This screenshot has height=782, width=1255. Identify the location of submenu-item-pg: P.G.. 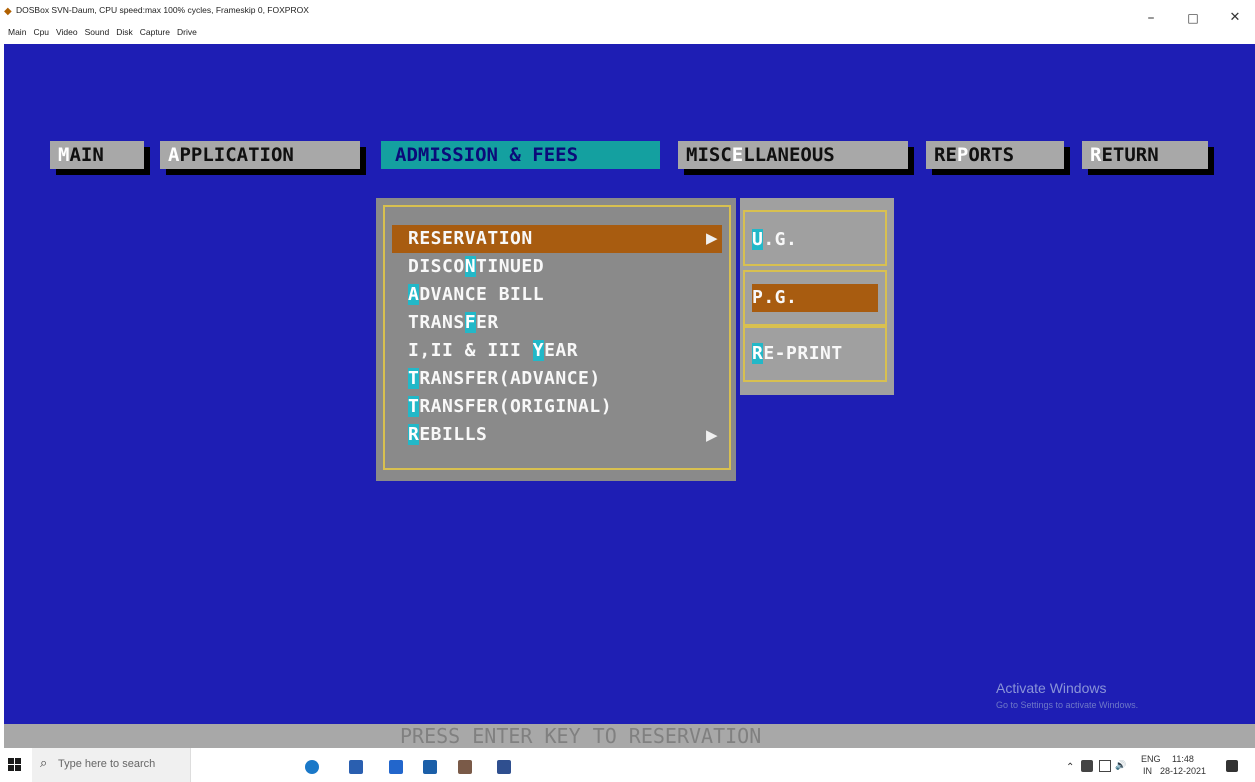
(774, 298).